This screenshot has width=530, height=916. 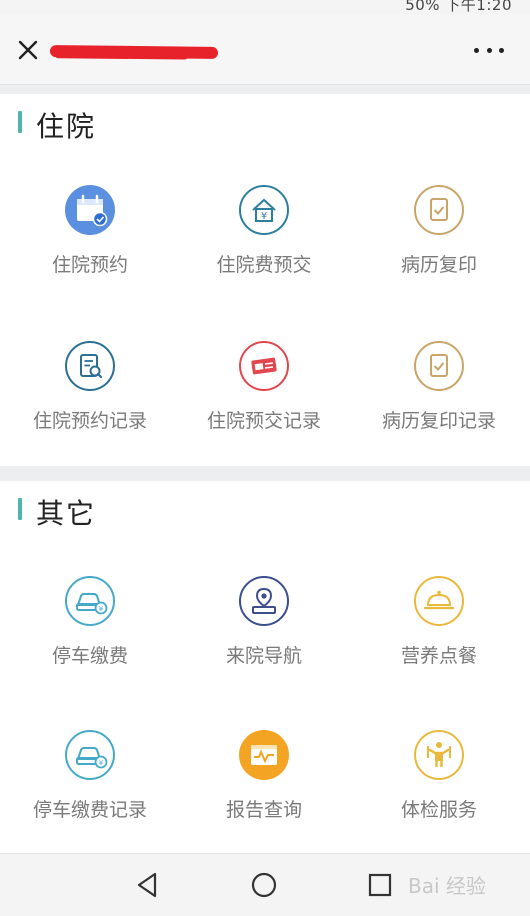 What do you see at coordinates (264, 755) in the screenshot?
I see `report-pulse-icon` at bounding box center [264, 755].